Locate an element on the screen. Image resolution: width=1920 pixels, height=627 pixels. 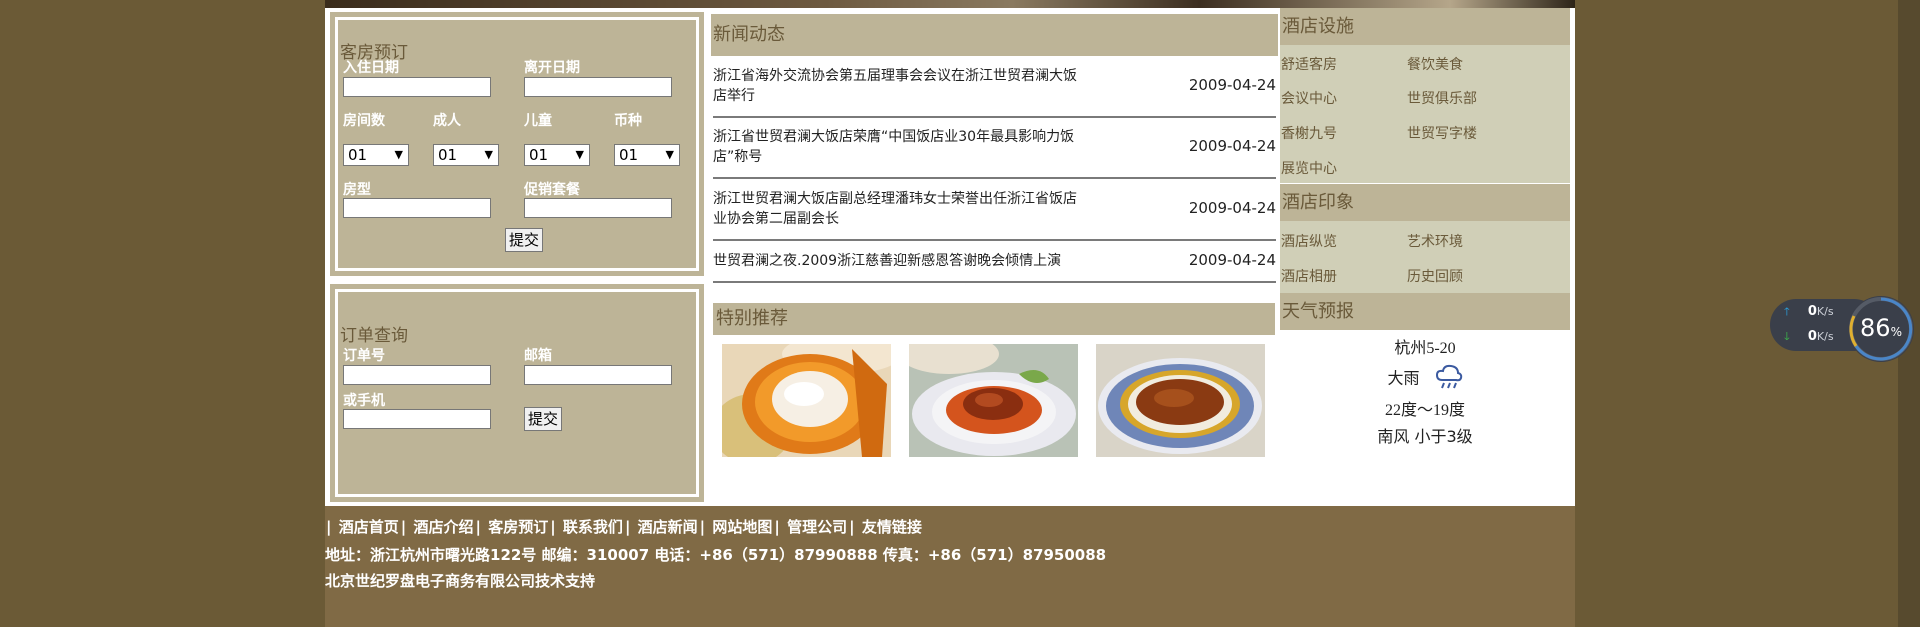
download-unit: K/s is located at coordinates (1825, 336).